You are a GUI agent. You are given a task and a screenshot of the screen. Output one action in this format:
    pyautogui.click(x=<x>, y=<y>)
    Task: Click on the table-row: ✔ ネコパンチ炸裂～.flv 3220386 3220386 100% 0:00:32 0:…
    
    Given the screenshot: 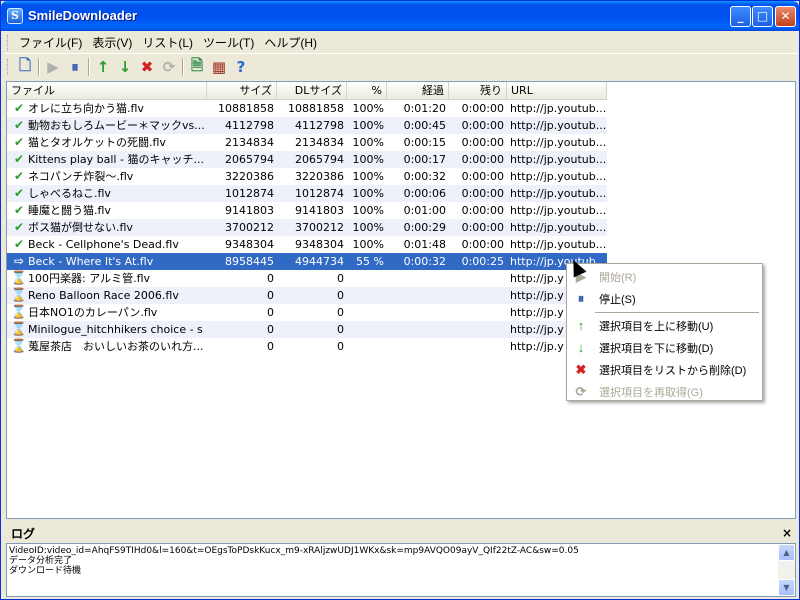 What is the action you would take?
    pyautogui.click(x=307, y=176)
    